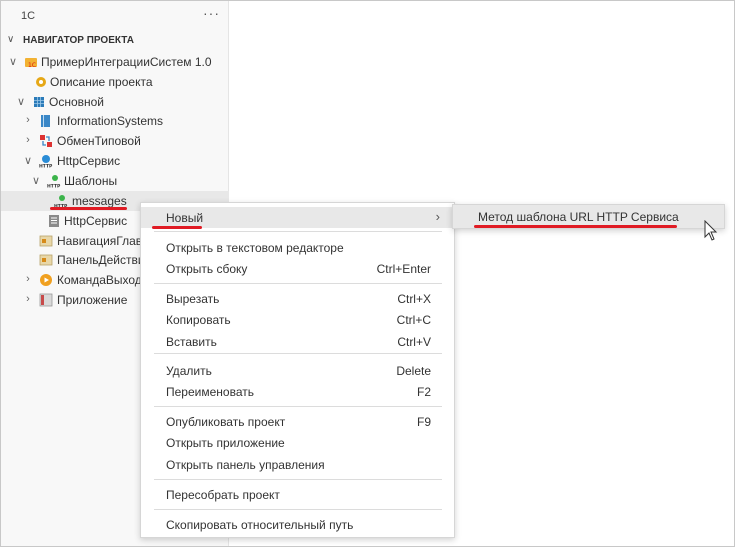 The height and width of the screenshot is (547, 735). I want to click on menu-item: Открыть в текстовом редакторе, so click(297, 247).